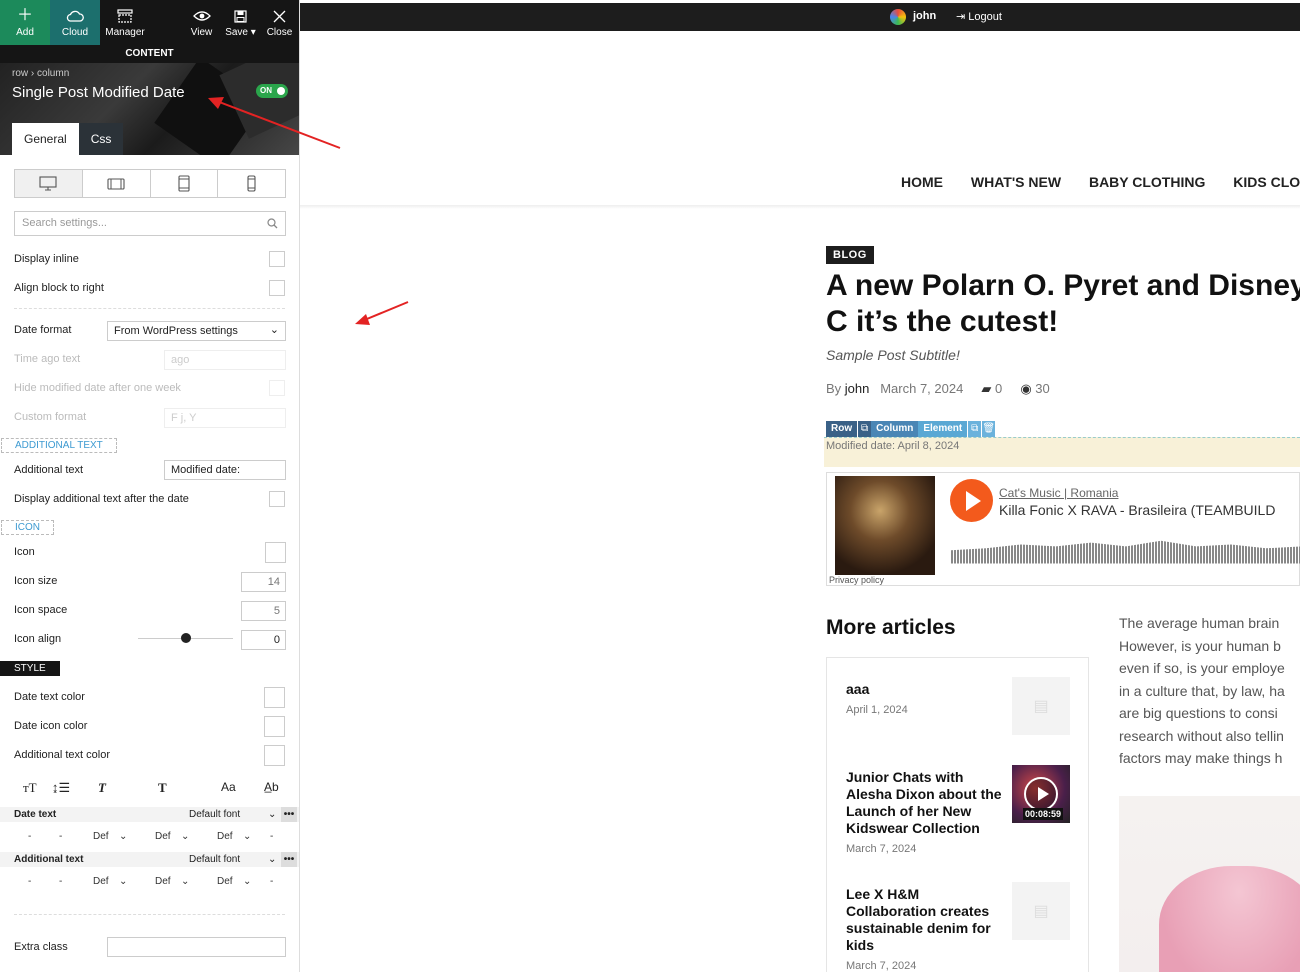 The height and width of the screenshot is (972, 1300). What do you see at coordinates (271, 787) in the screenshot?
I see `letter-spacing-icon: A̲b` at bounding box center [271, 787].